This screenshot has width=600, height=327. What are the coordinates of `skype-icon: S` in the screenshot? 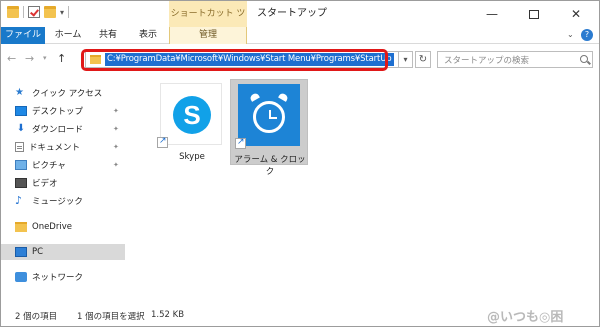 It's located at (192, 115).